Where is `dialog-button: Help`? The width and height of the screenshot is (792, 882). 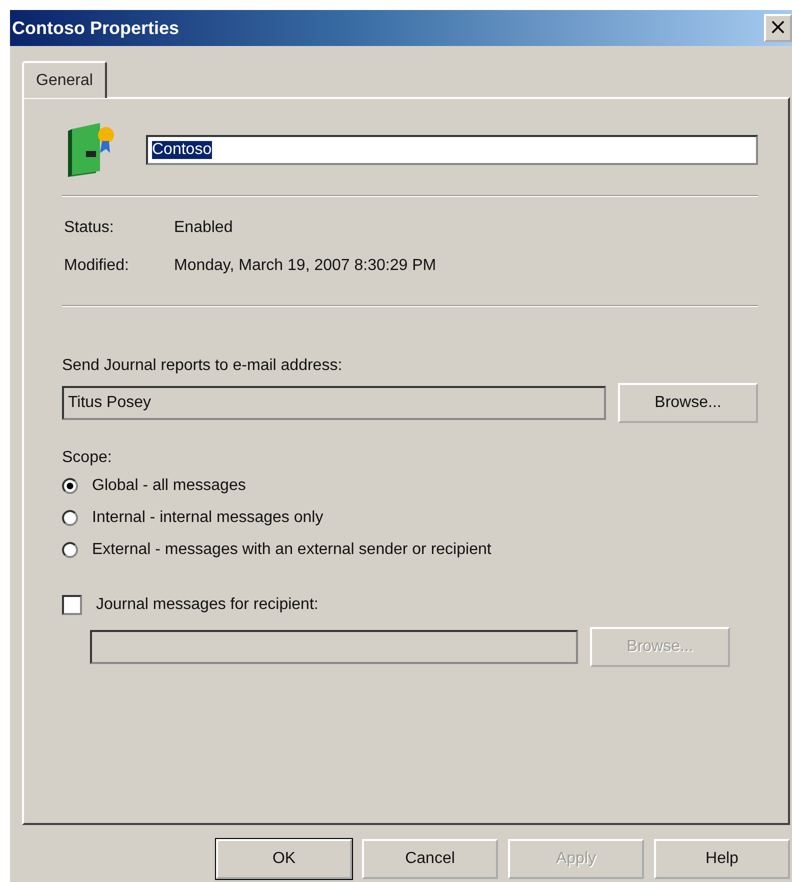 dialog-button: Help is located at coordinates (722, 859).